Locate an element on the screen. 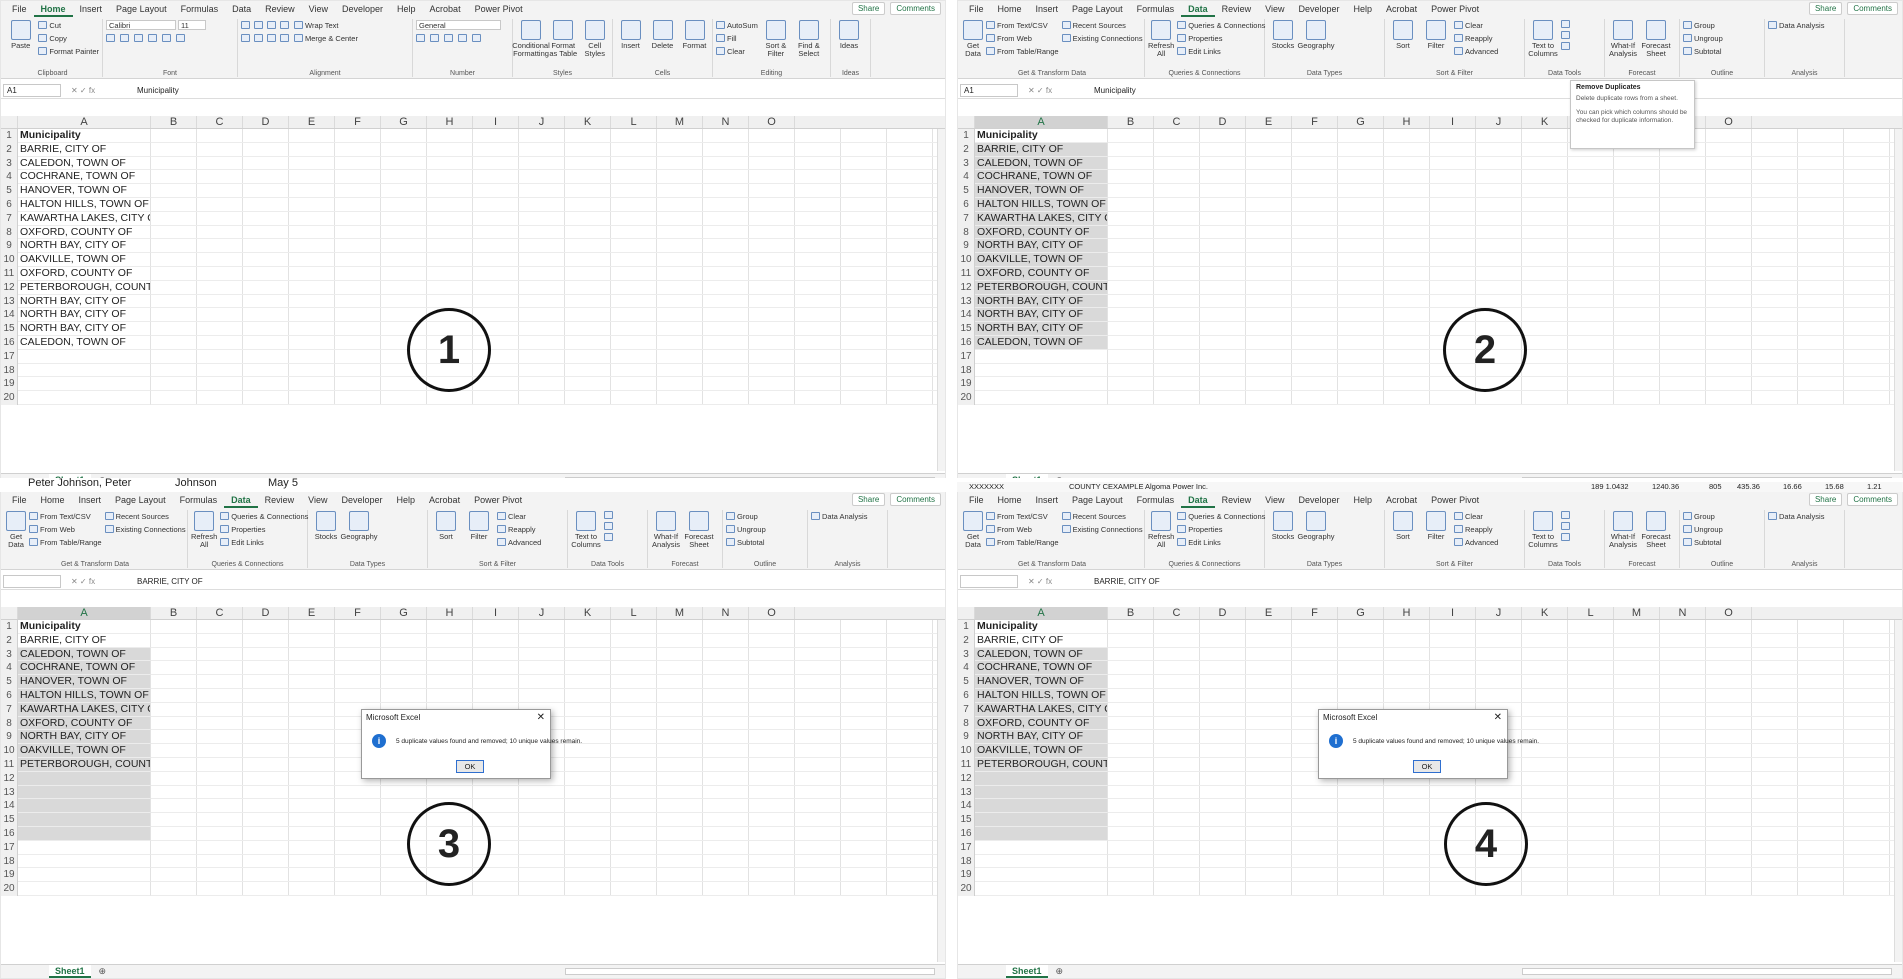  data-analysis-button: Data Analysis is located at coordinates (1796, 25).